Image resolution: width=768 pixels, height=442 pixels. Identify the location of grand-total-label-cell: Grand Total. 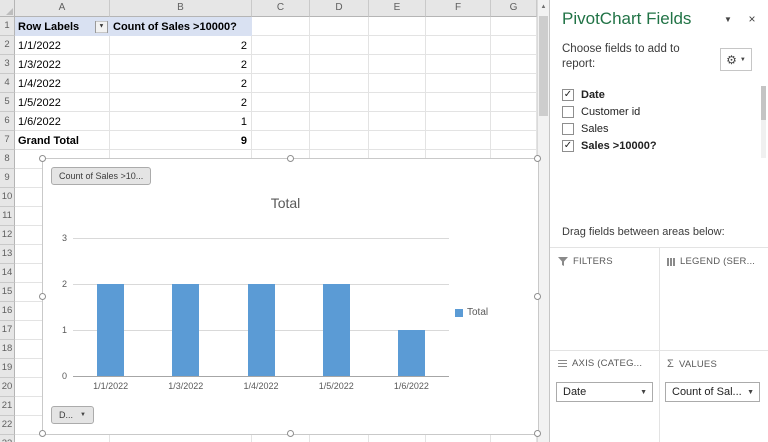
(62, 141).